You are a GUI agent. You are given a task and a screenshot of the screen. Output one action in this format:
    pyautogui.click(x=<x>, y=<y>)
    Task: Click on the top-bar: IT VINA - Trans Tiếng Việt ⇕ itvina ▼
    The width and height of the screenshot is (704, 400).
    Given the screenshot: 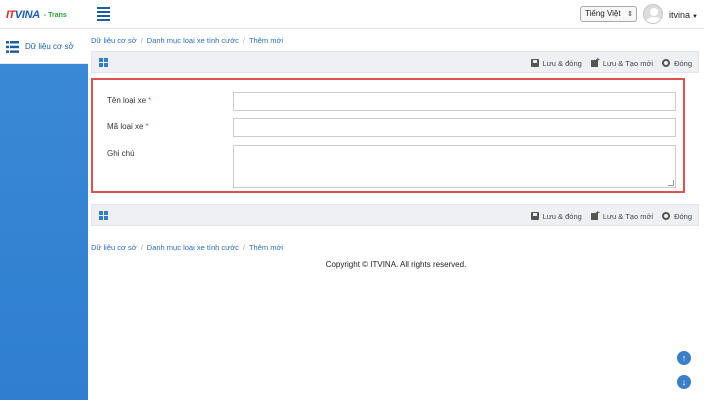 What is the action you would take?
    pyautogui.click(x=352, y=14)
    